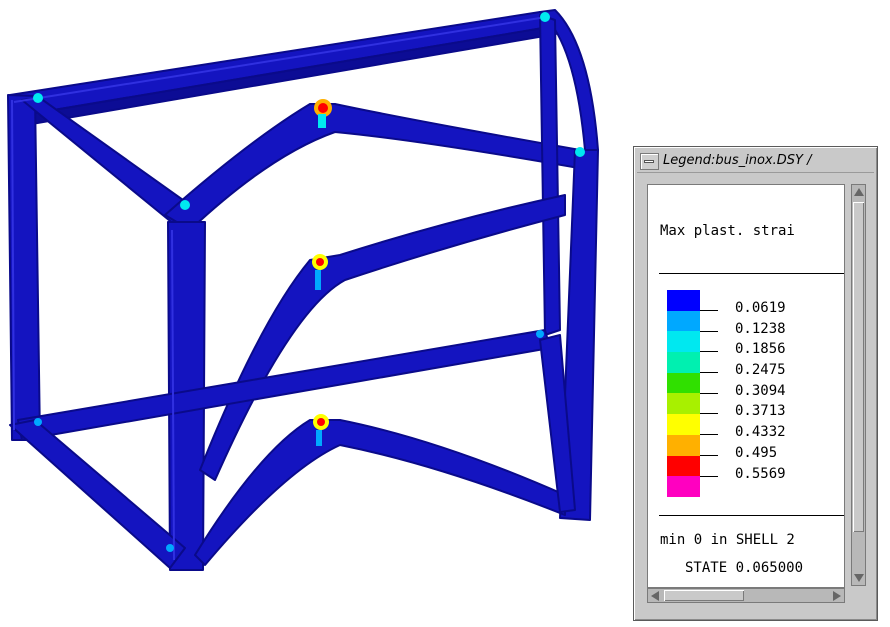 The image size is (890, 627). Describe the element at coordinates (760, 473) in the screenshot. I see `scale-value: 0.5569` at that location.